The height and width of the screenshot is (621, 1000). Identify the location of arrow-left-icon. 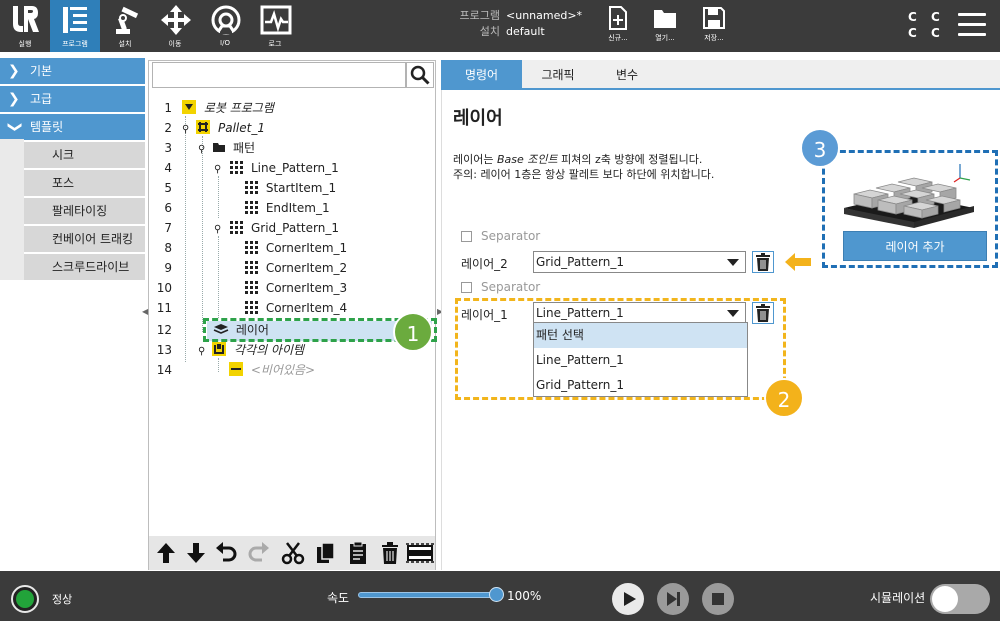
(798, 262).